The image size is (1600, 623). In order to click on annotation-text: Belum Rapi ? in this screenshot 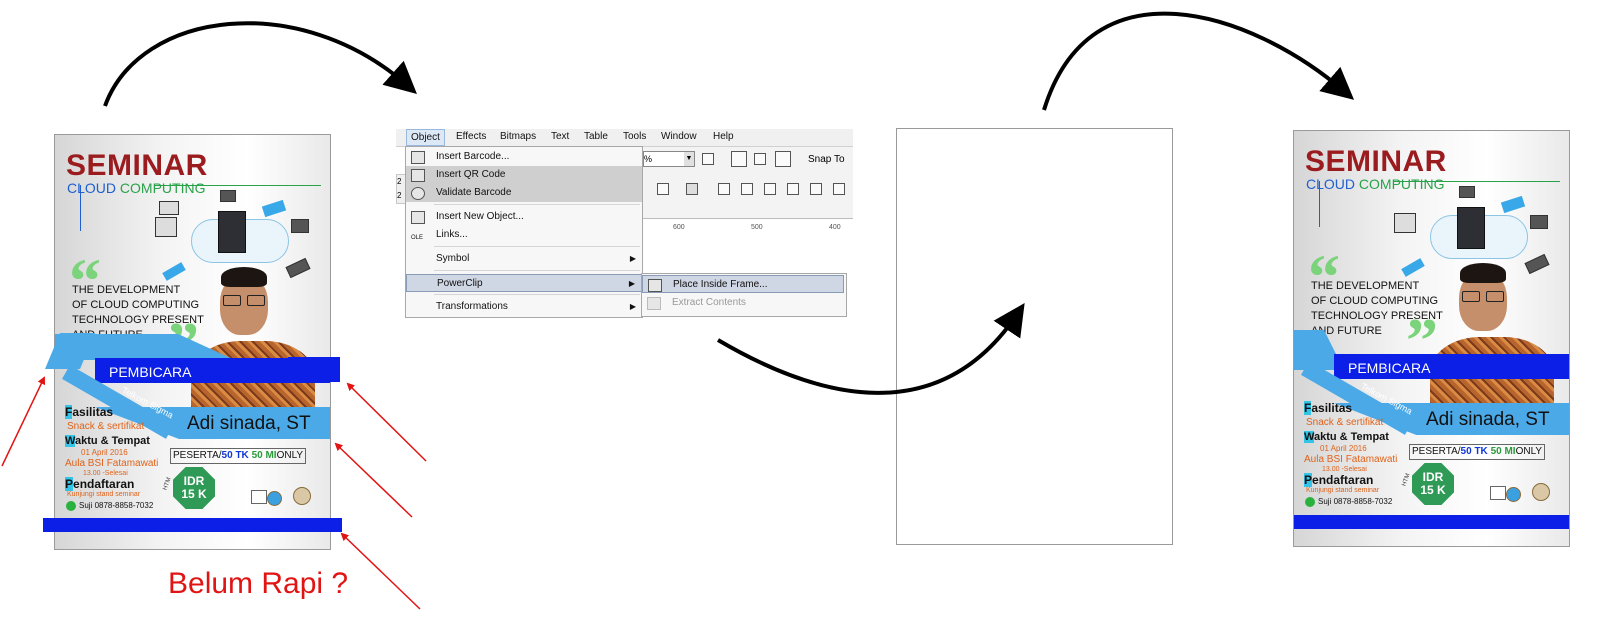, I will do `click(258, 583)`.